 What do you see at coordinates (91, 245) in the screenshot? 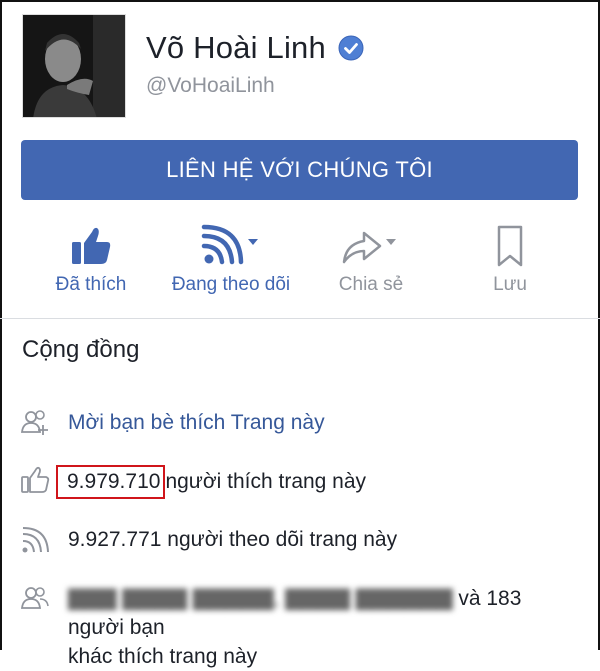
I see `thumbs-up-icon` at bounding box center [91, 245].